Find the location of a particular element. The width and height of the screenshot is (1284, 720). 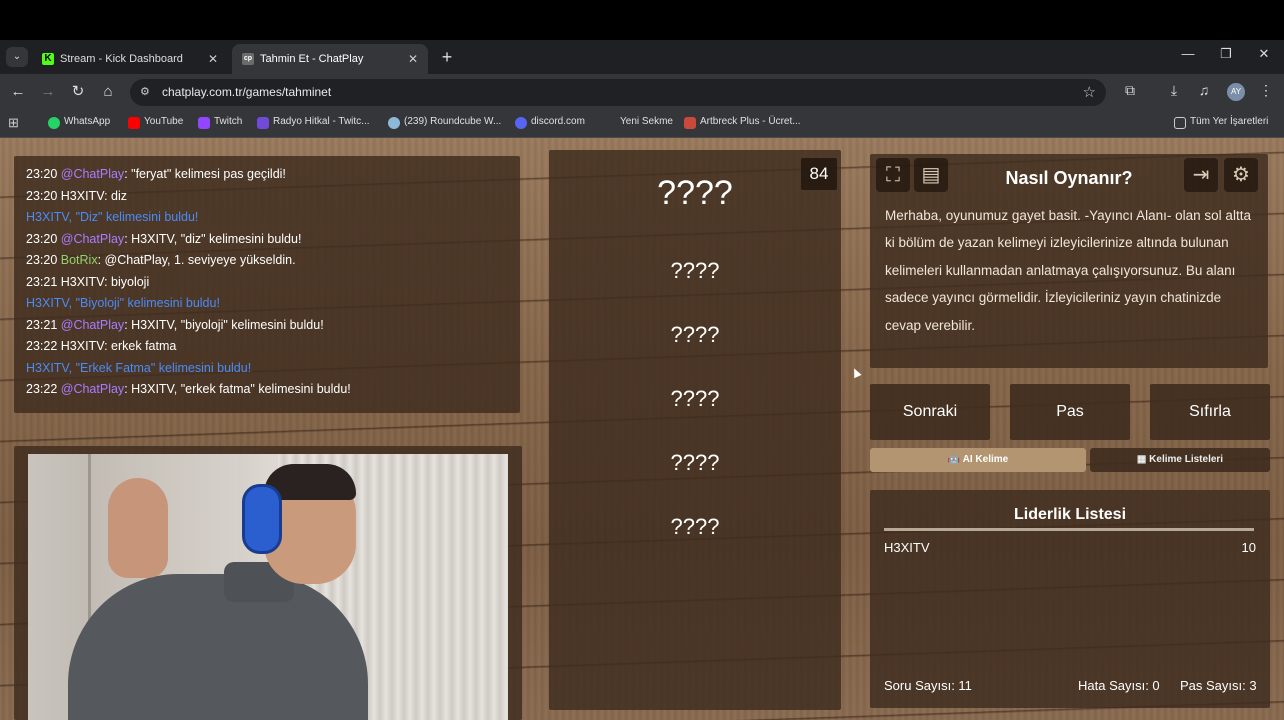

back-icon: ← is located at coordinates (18, 92).